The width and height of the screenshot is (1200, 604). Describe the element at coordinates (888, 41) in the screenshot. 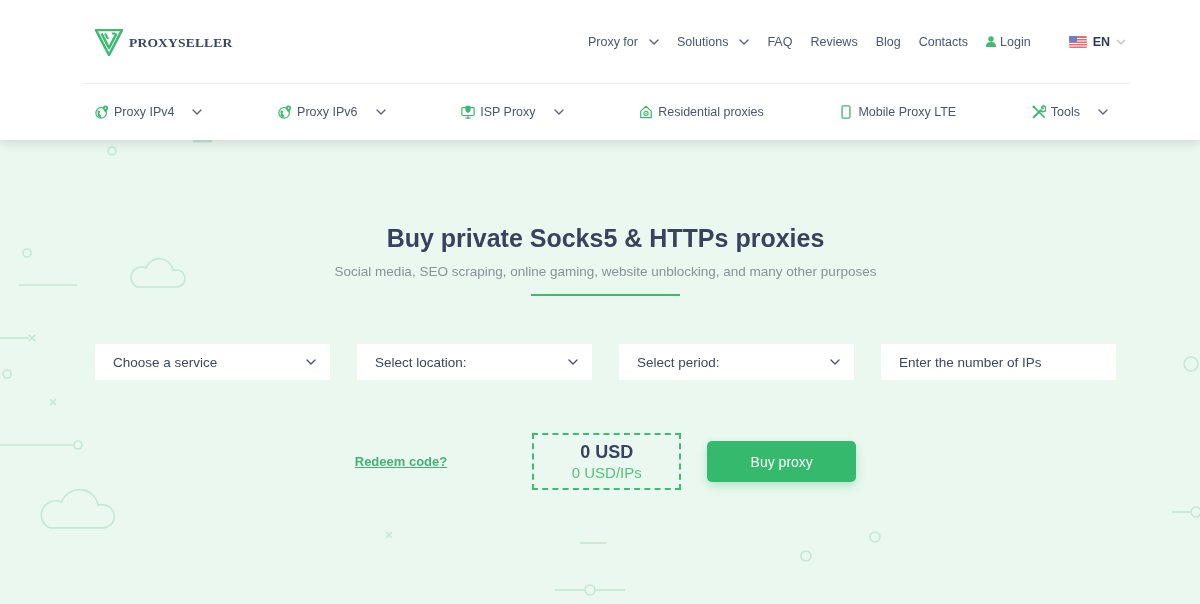

I see `nav-link: Blog` at that location.